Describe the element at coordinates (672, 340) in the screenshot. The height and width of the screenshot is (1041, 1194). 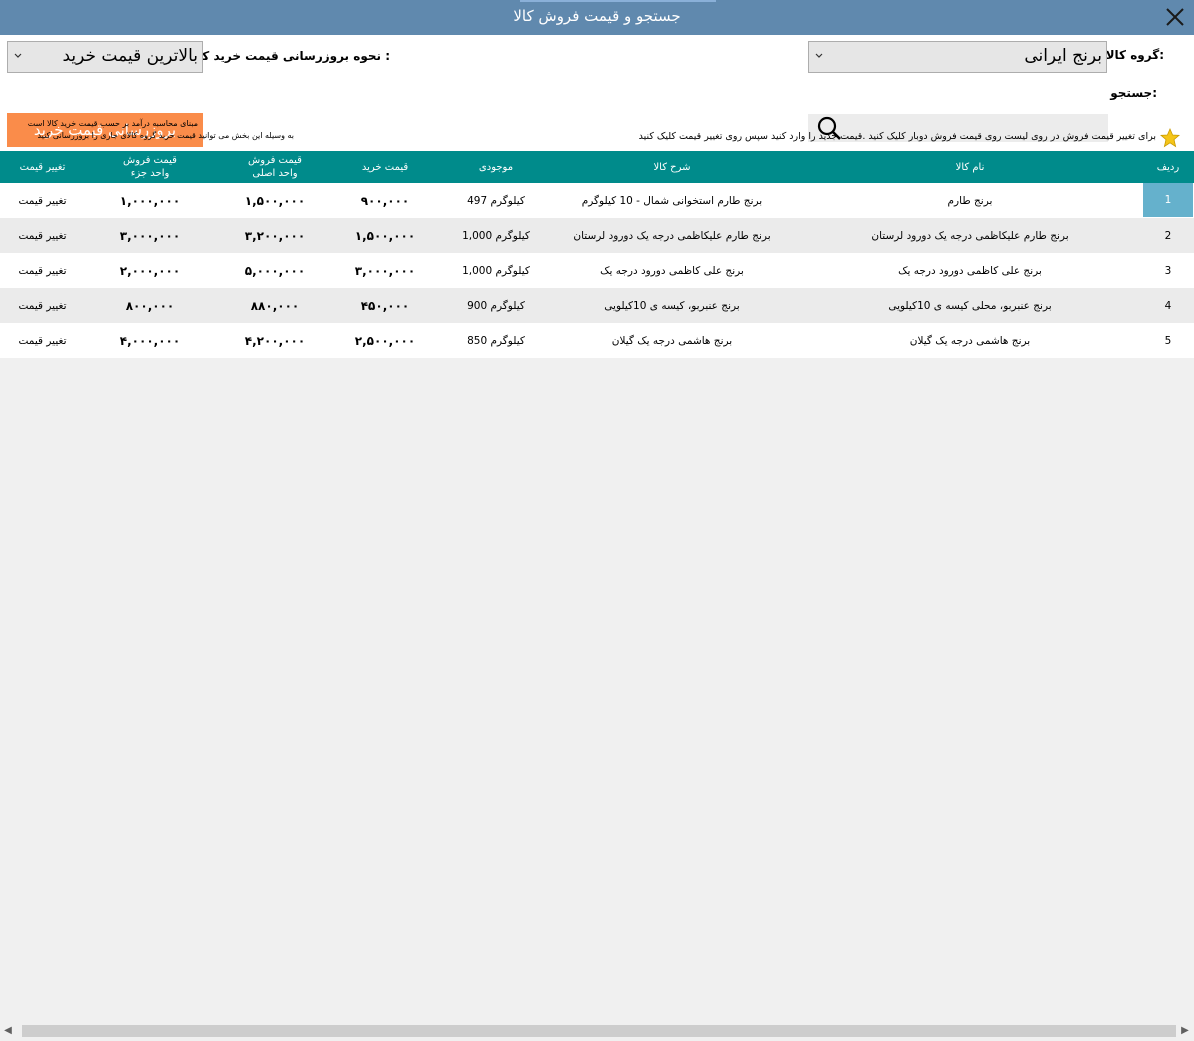
I see `cell-desc: برنج هاشمی درجه یک گیلان` at that location.